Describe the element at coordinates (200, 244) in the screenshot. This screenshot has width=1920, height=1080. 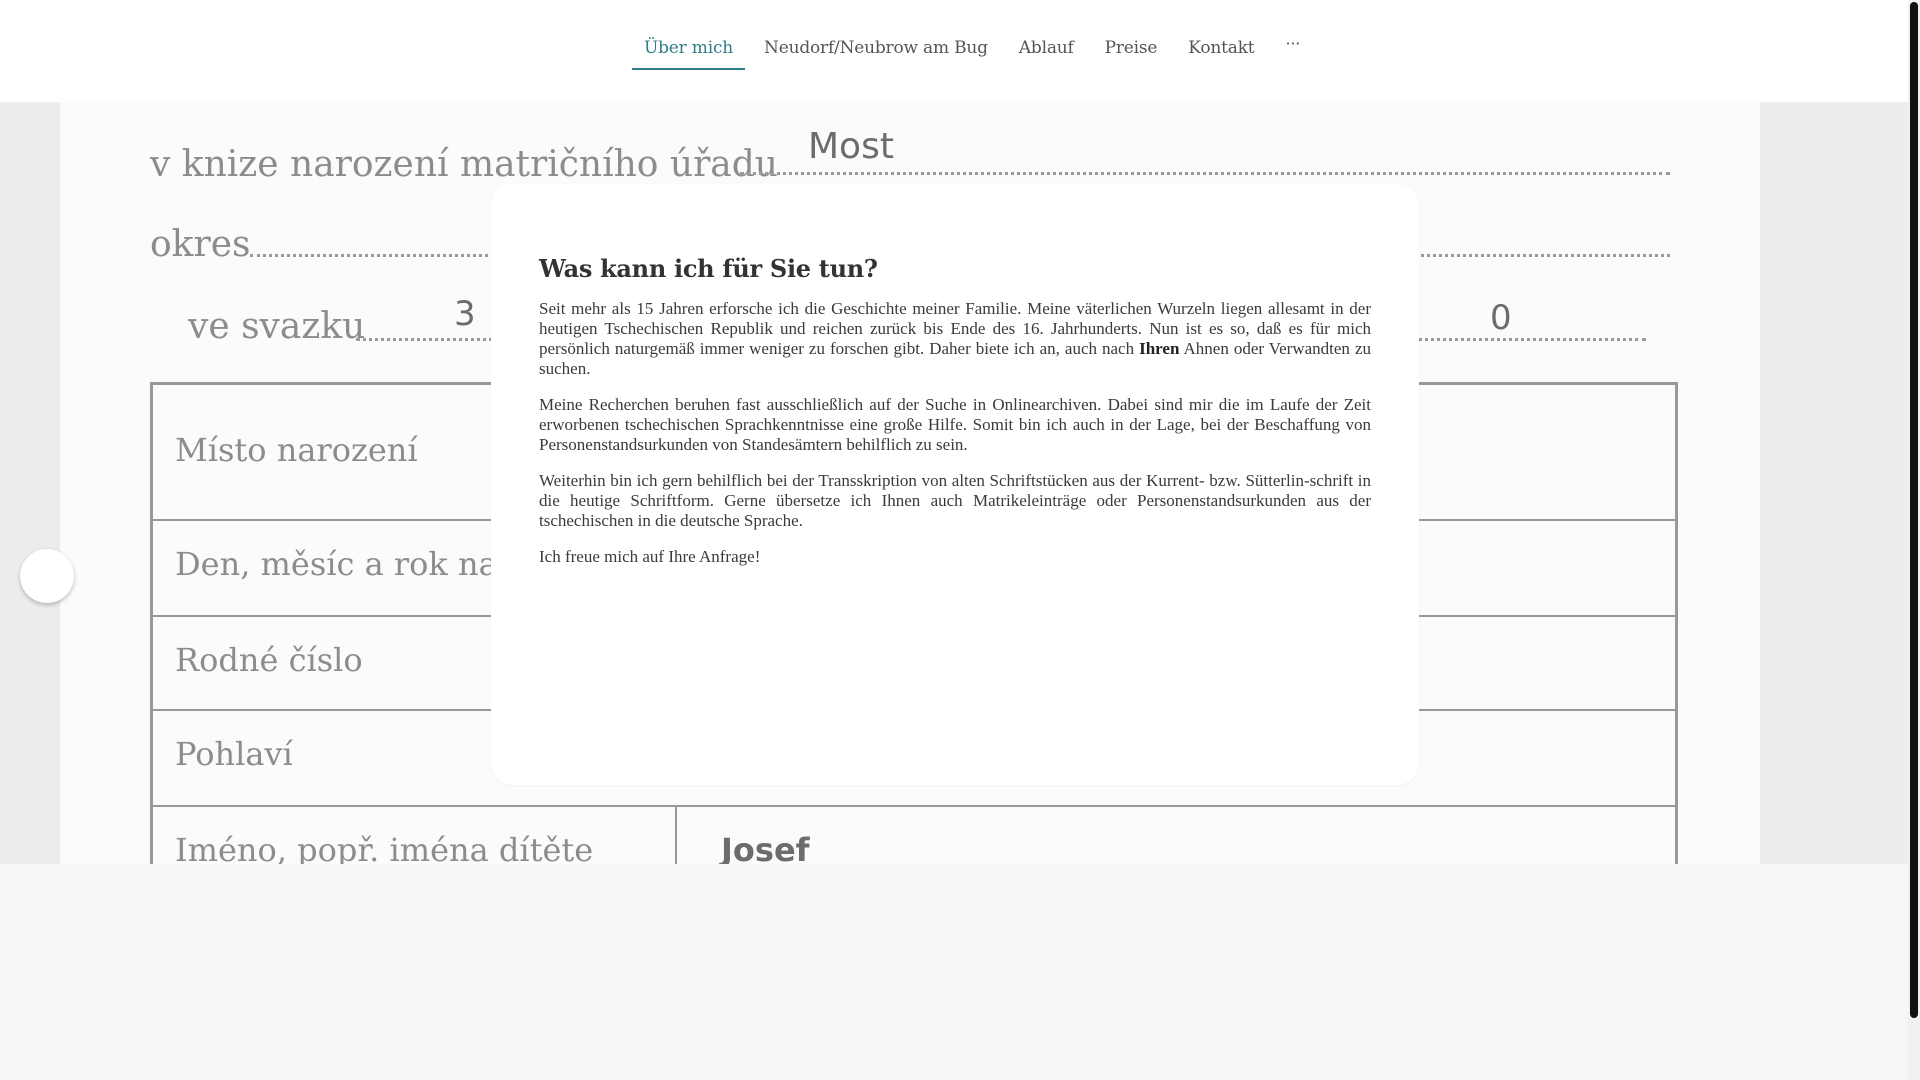
I see `doc-line-okres: okres` at that location.